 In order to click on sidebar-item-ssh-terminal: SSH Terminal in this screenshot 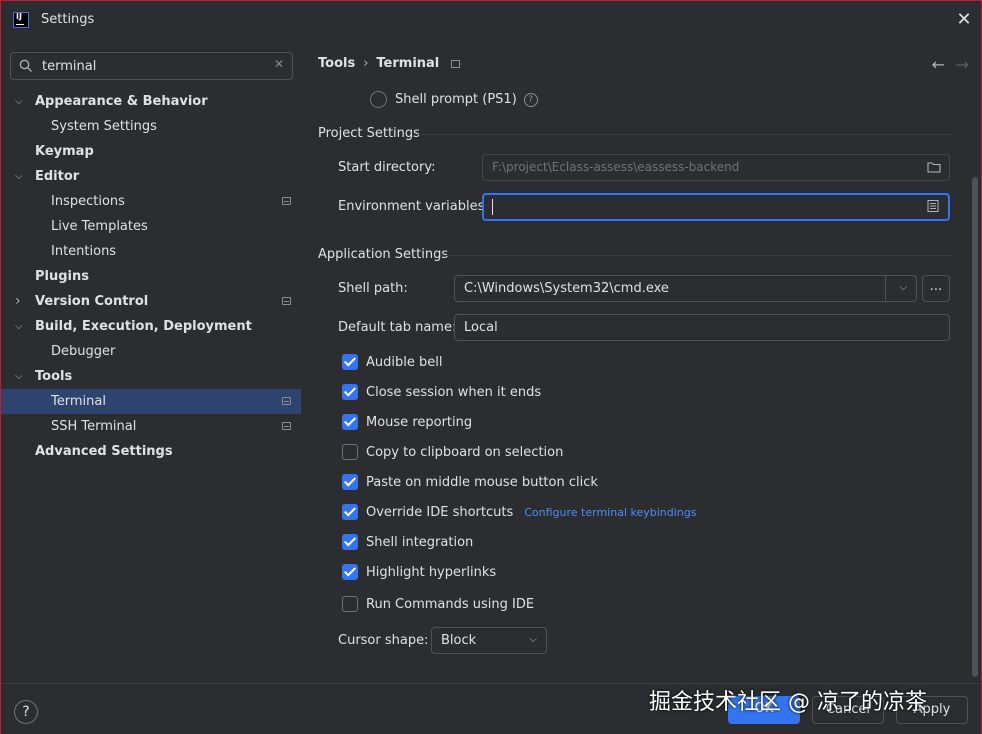, I will do `click(151, 426)`.